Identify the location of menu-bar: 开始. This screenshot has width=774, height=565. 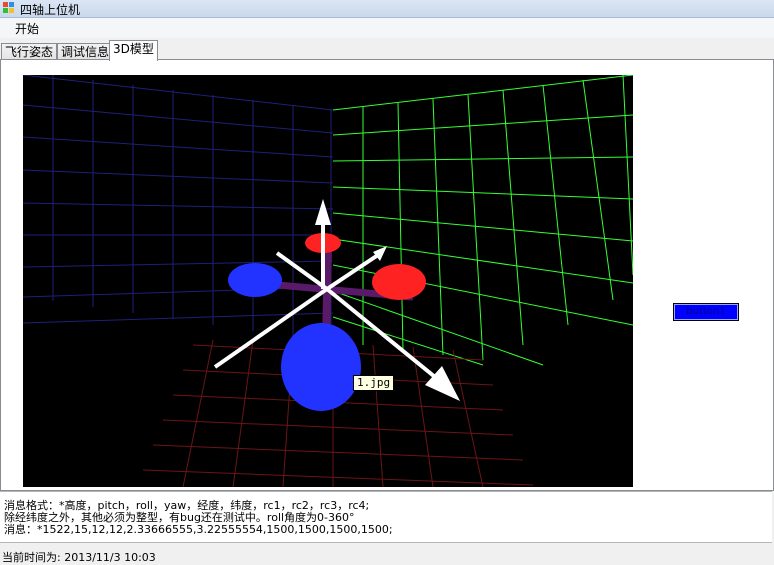
(387, 28).